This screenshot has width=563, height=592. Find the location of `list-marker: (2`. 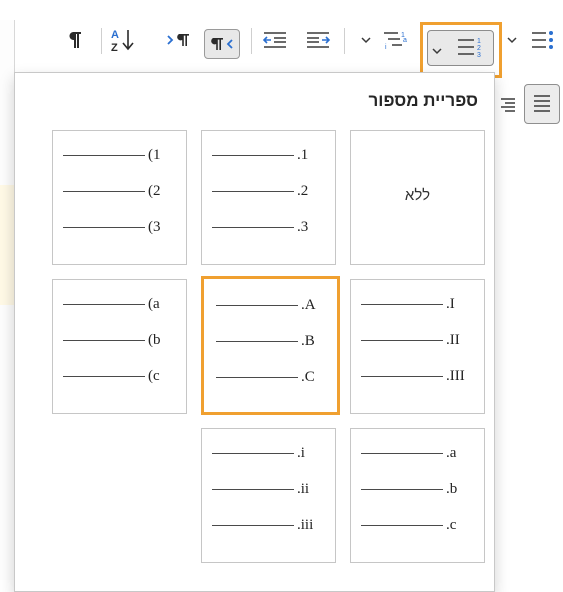

list-marker: (2 is located at coordinates (154, 191).